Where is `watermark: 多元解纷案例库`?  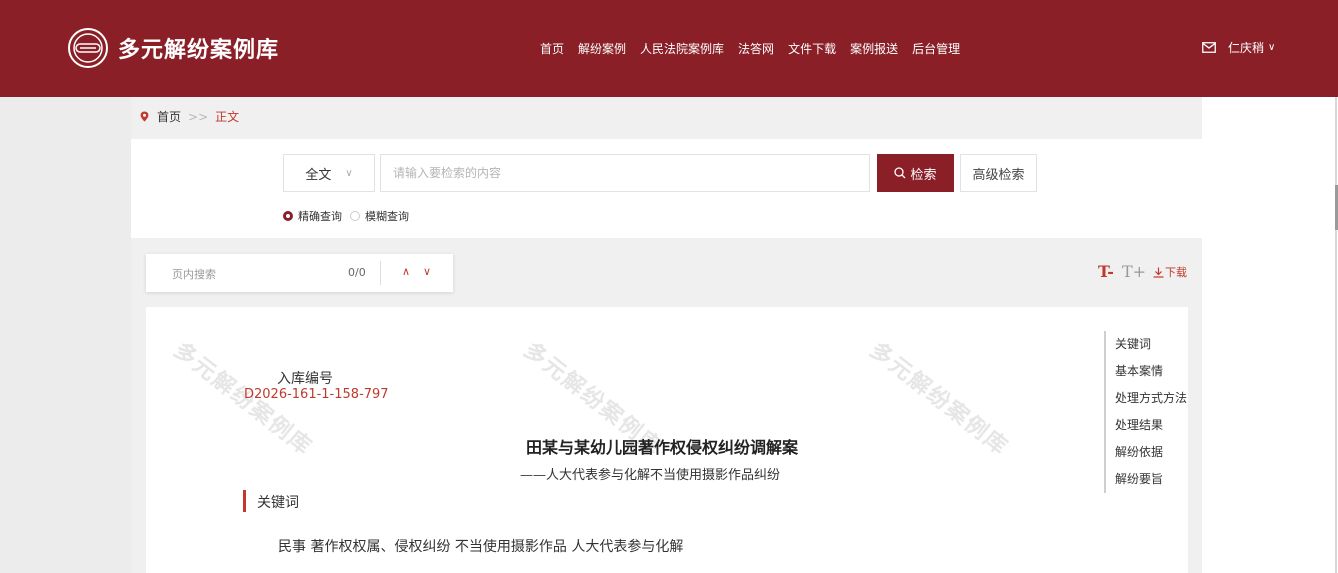 watermark: 多元解纷案例库 is located at coordinates (938, 399).